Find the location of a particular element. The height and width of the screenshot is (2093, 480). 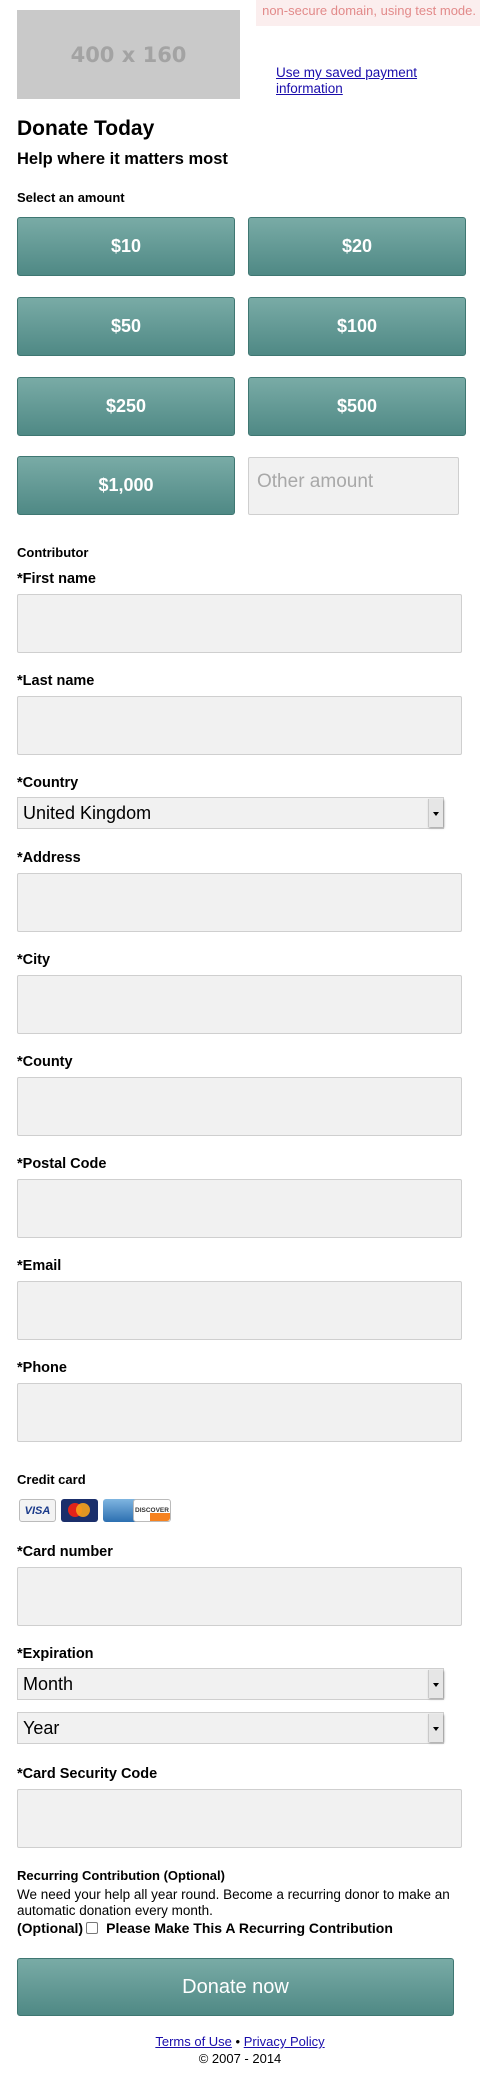

mastercard-orange-circle is located at coordinates (83, 1510).